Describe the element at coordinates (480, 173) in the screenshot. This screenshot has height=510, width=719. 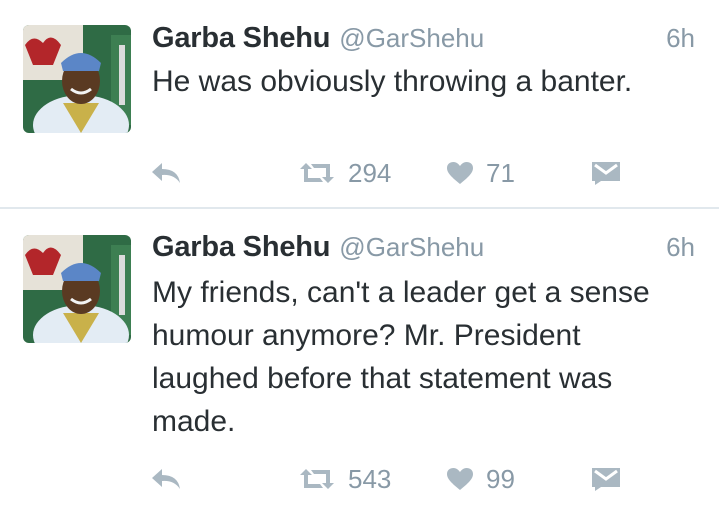
I see `like-button: 71` at that location.